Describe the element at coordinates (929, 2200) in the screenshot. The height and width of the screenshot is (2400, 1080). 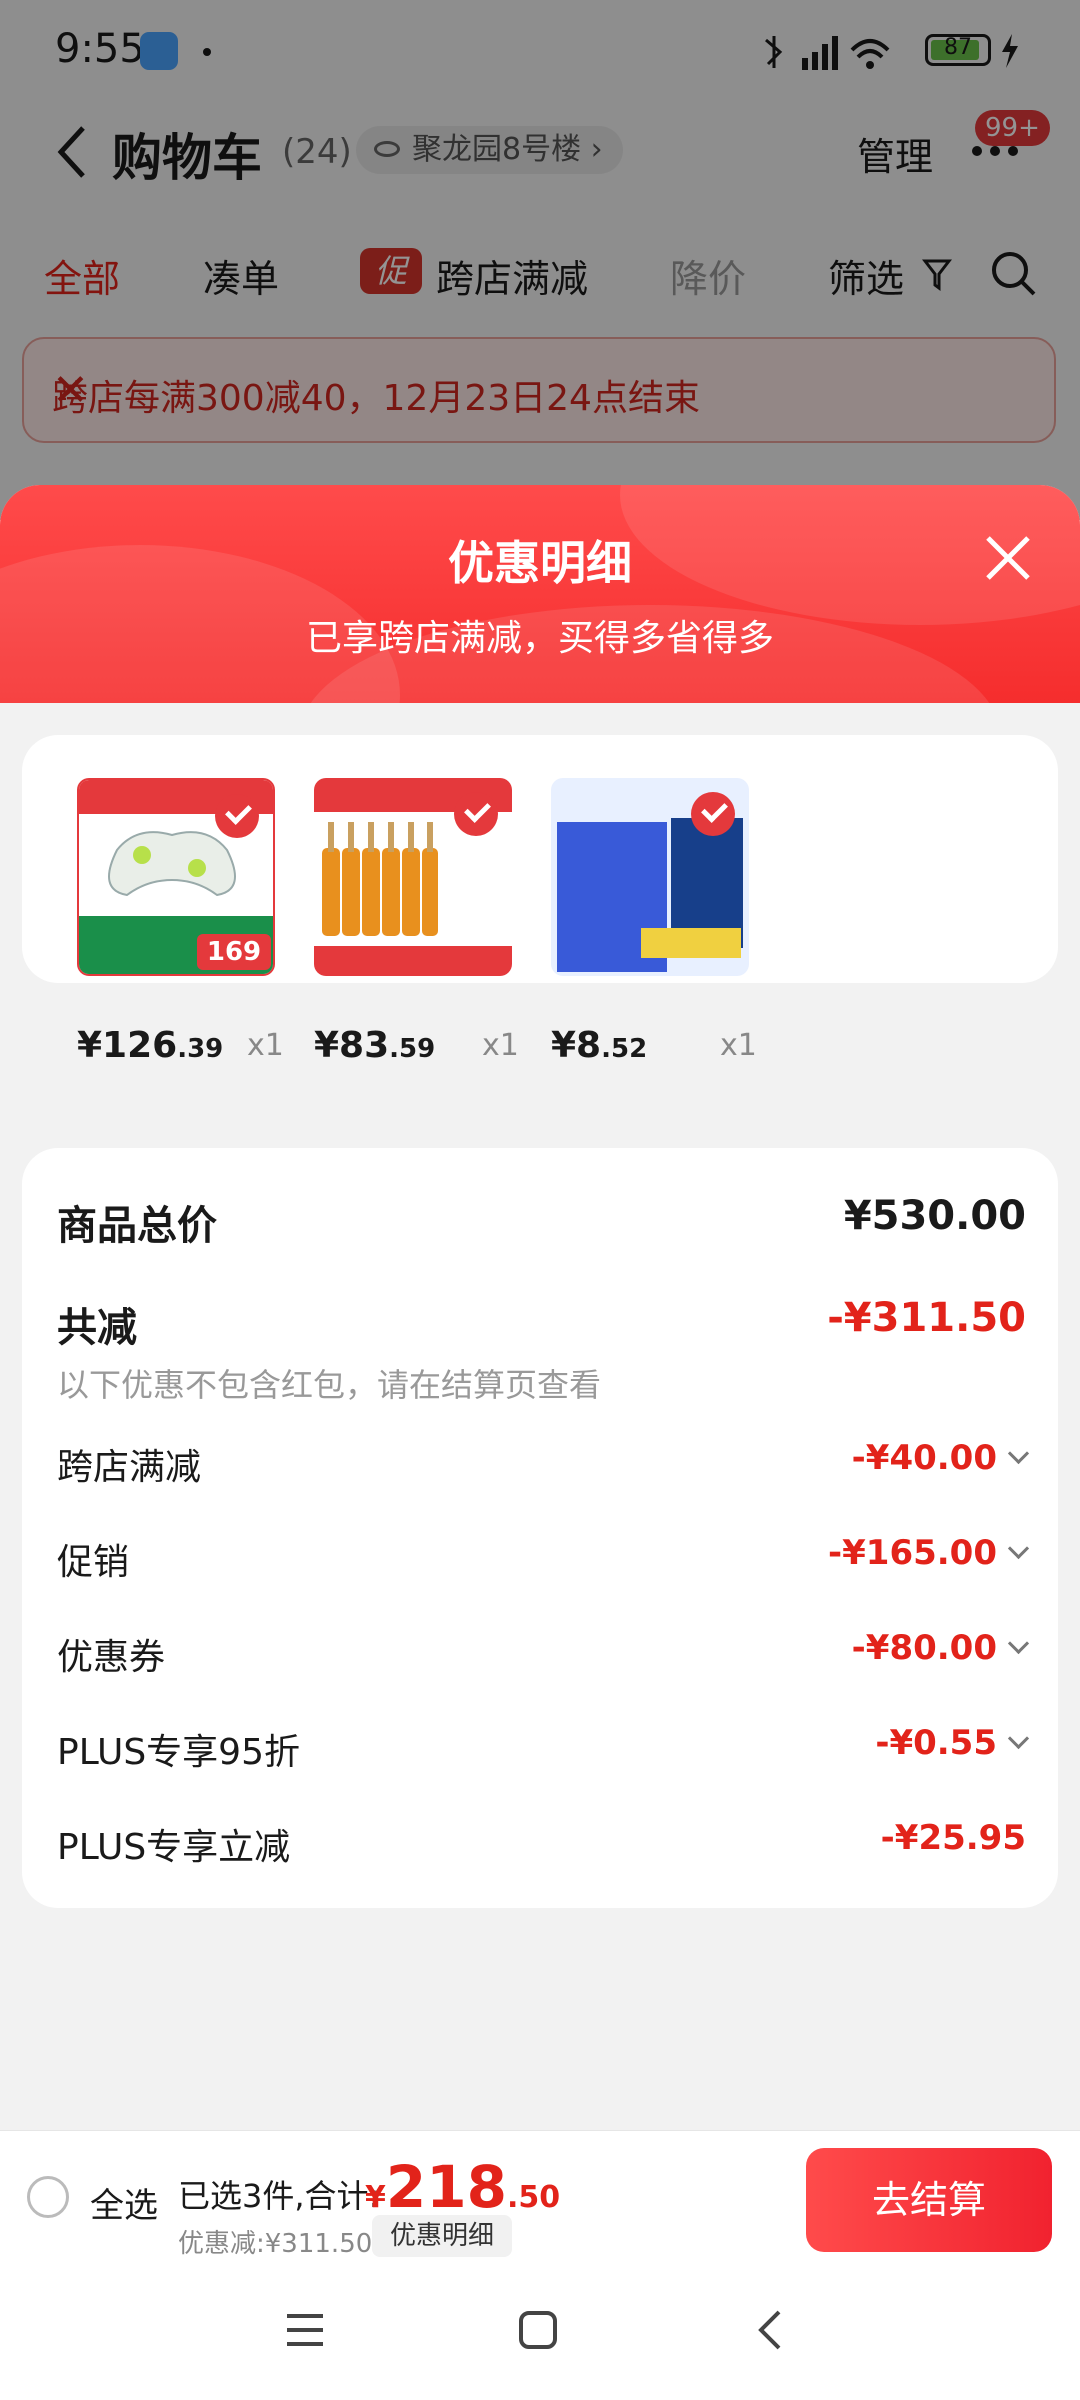
I see `checkout-button: 去结算` at that location.